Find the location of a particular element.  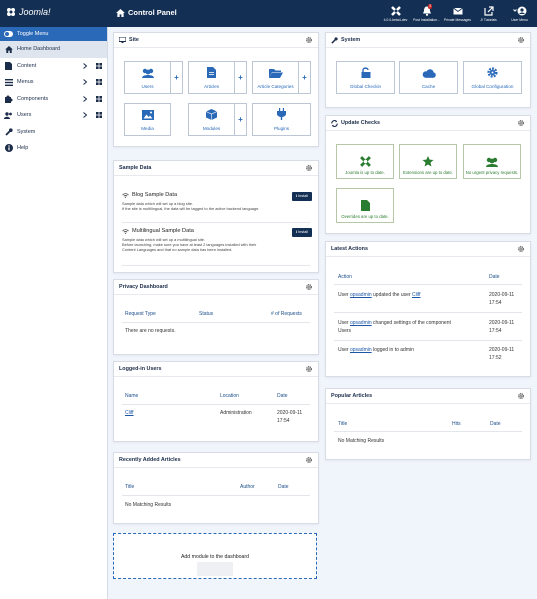

global-configuration-quickicon: Global Configuration is located at coordinates (492, 77).